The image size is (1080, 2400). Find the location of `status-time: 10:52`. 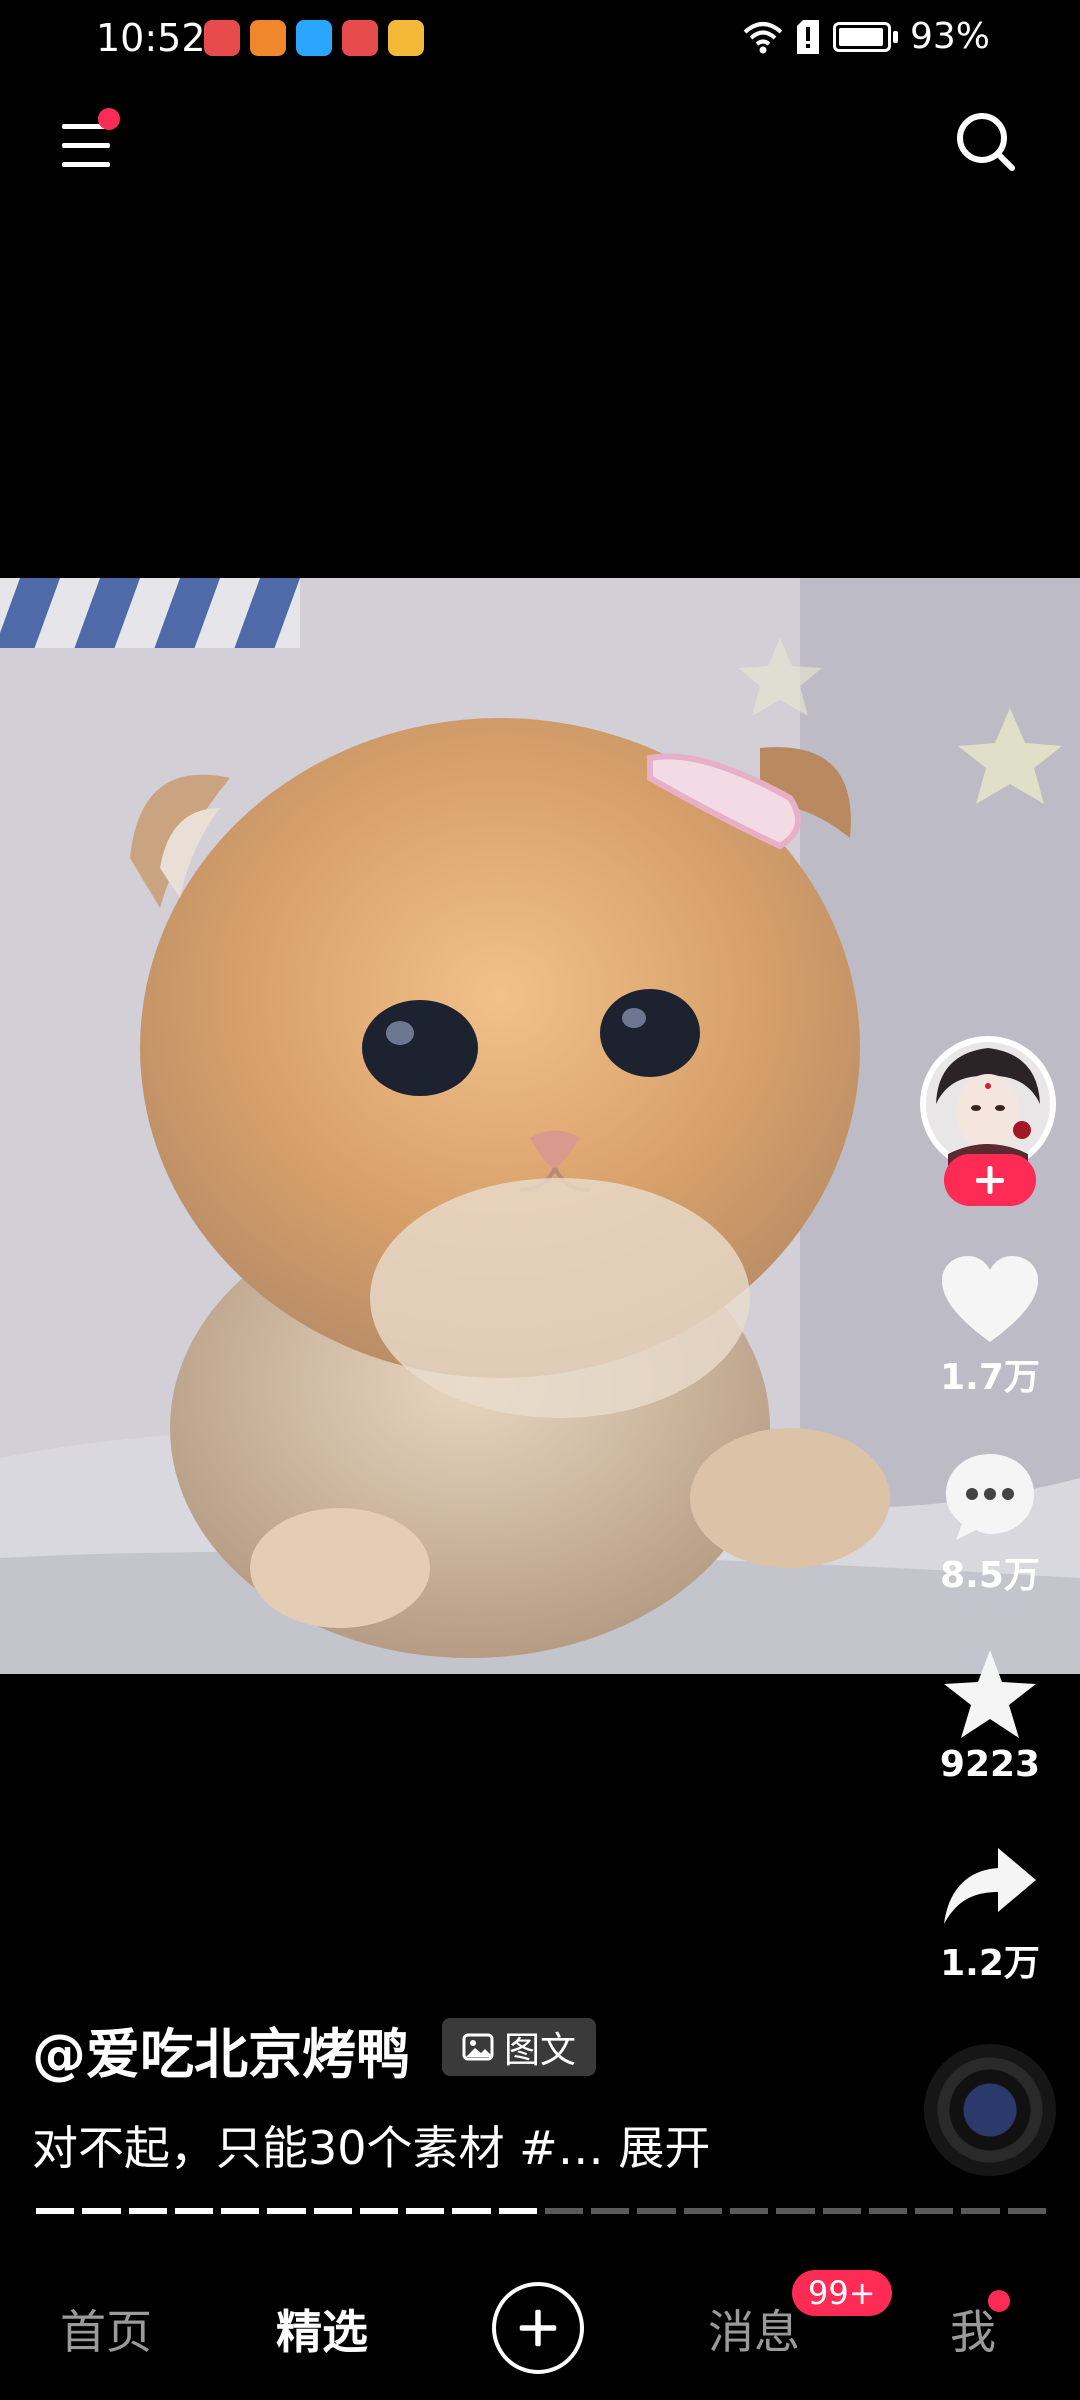

status-time: 10:52 is located at coordinates (151, 38).